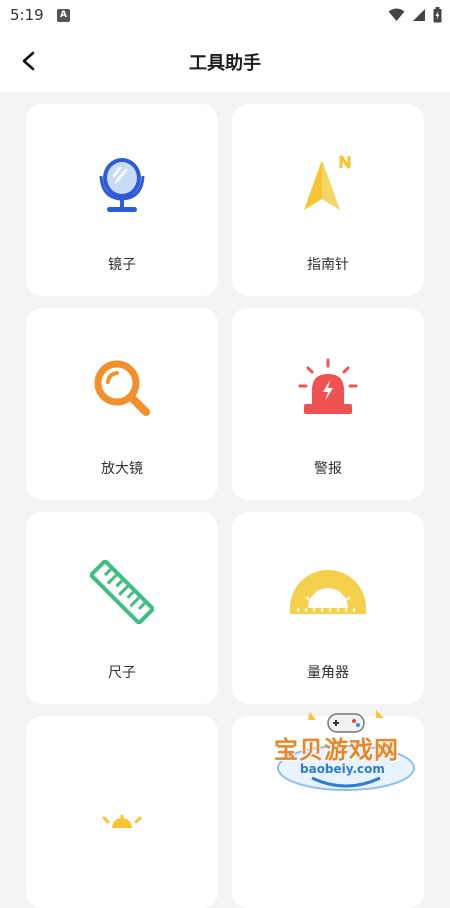 This screenshot has width=450, height=908. I want to click on protractor-icon, so click(328, 592).